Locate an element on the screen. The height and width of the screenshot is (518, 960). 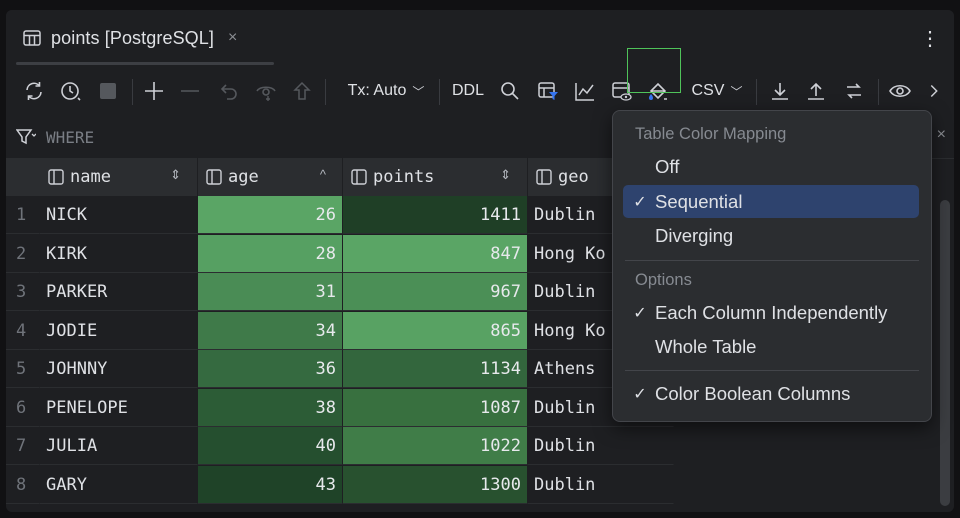
add-row-button is located at coordinates (154, 91).